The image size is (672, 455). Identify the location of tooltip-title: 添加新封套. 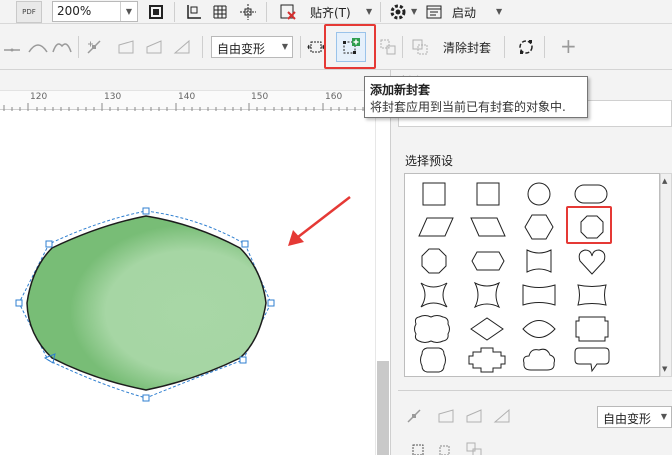
(400, 90).